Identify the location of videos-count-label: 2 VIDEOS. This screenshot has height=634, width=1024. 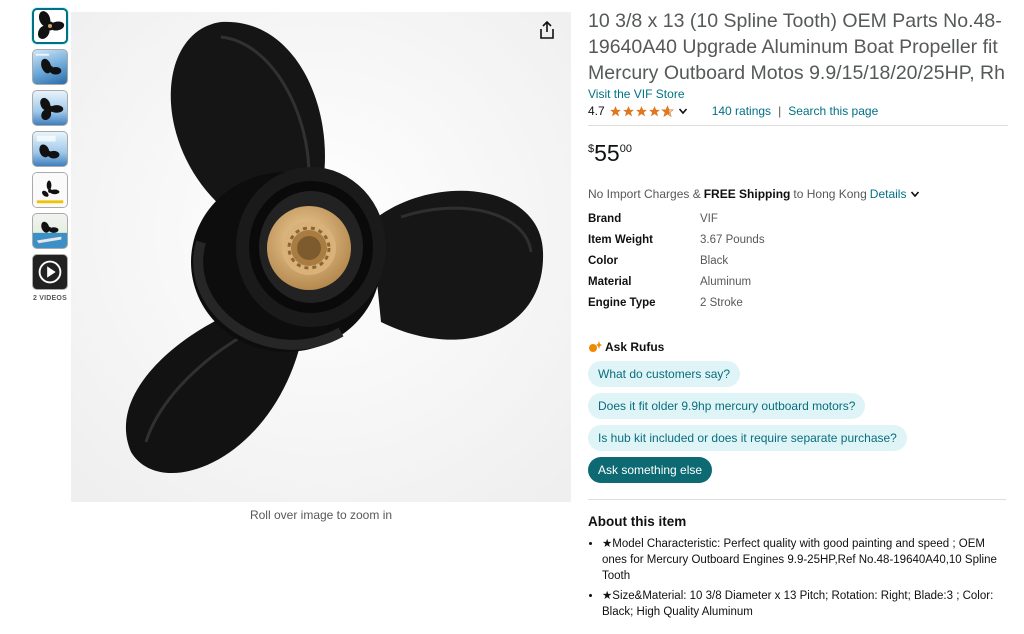
(50, 298).